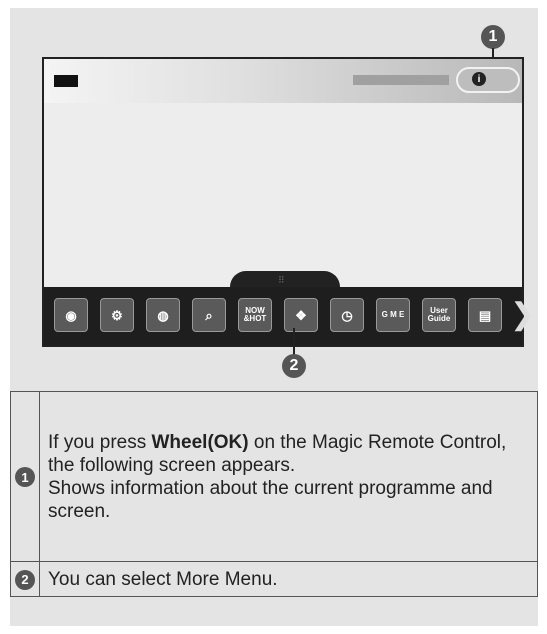 Image resolution: width=547 pixels, height=634 pixels. Describe the element at coordinates (439, 315) in the screenshot. I see `user-guide-icon: User Guide` at that location.